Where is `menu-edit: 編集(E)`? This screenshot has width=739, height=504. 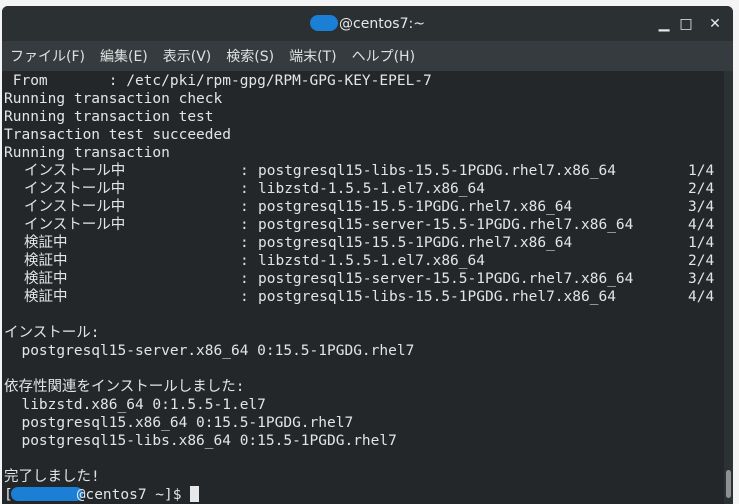
menu-edit: 編集(E) is located at coordinates (124, 56).